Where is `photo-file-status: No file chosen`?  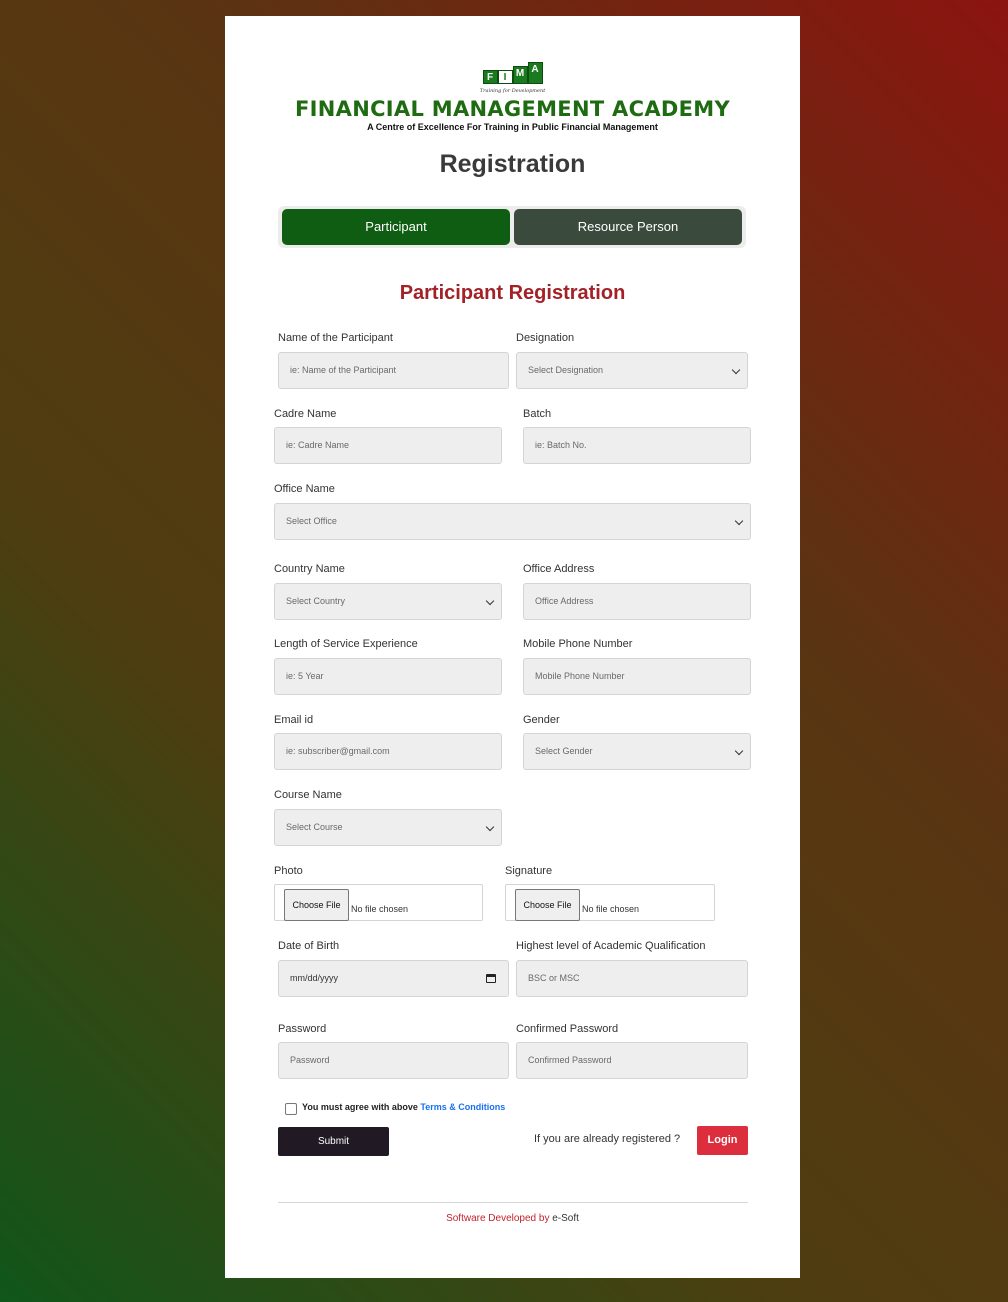
photo-file-status: No file chosen is located at coordinates (380, 909).